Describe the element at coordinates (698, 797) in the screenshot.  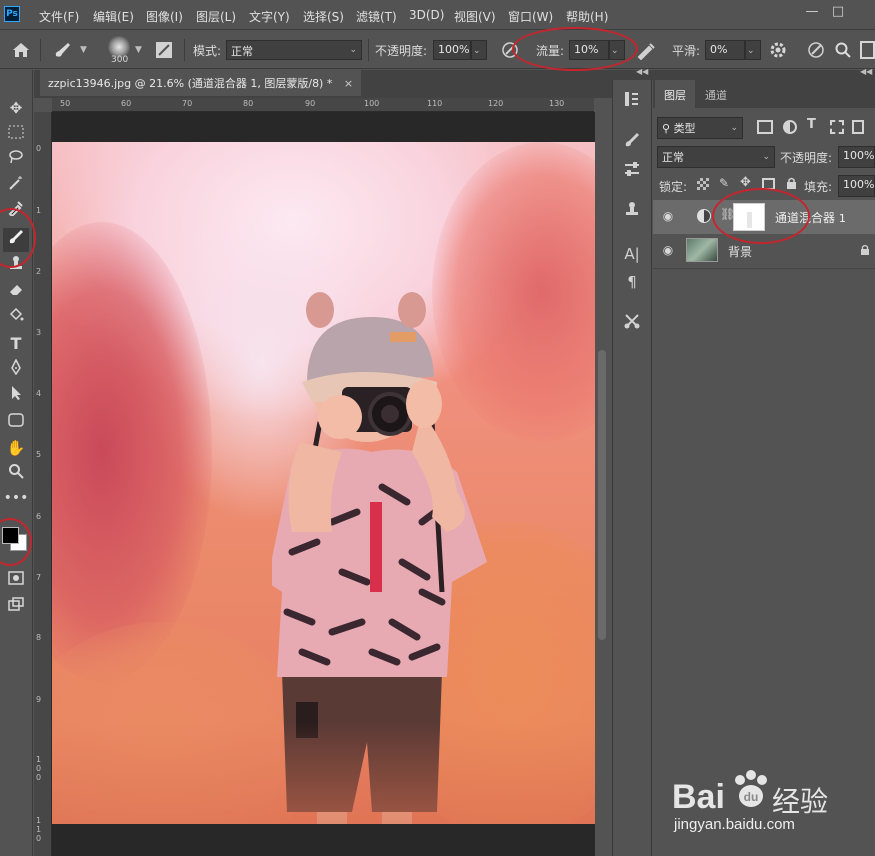
I see `watermark-brand: Bai` at that location.